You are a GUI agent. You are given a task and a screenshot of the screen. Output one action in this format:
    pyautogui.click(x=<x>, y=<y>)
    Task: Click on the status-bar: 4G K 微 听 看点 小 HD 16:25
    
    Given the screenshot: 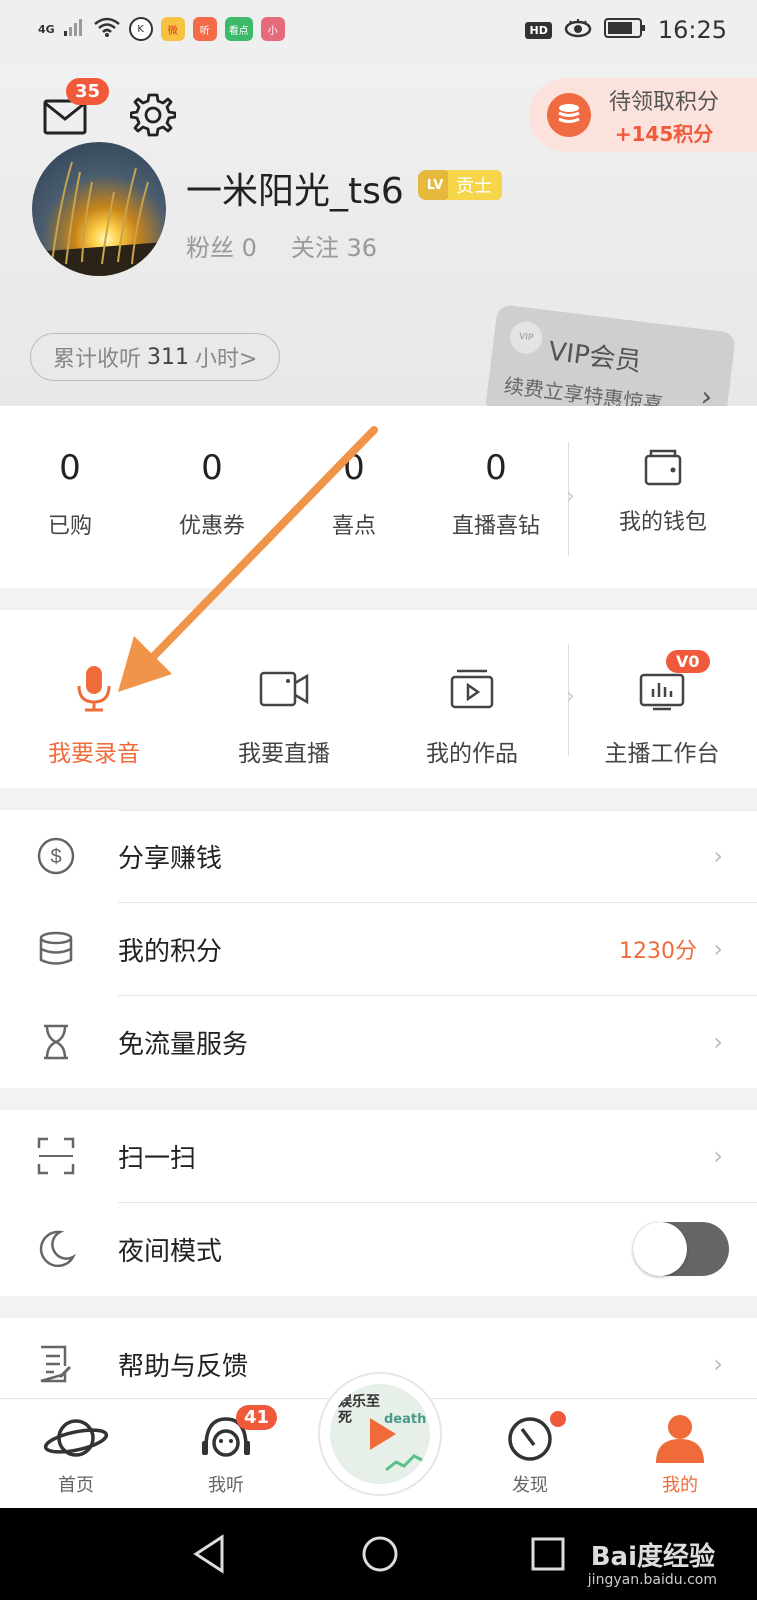 What is the action you would take?
    pyautogui.click(x=378, y=32)
    